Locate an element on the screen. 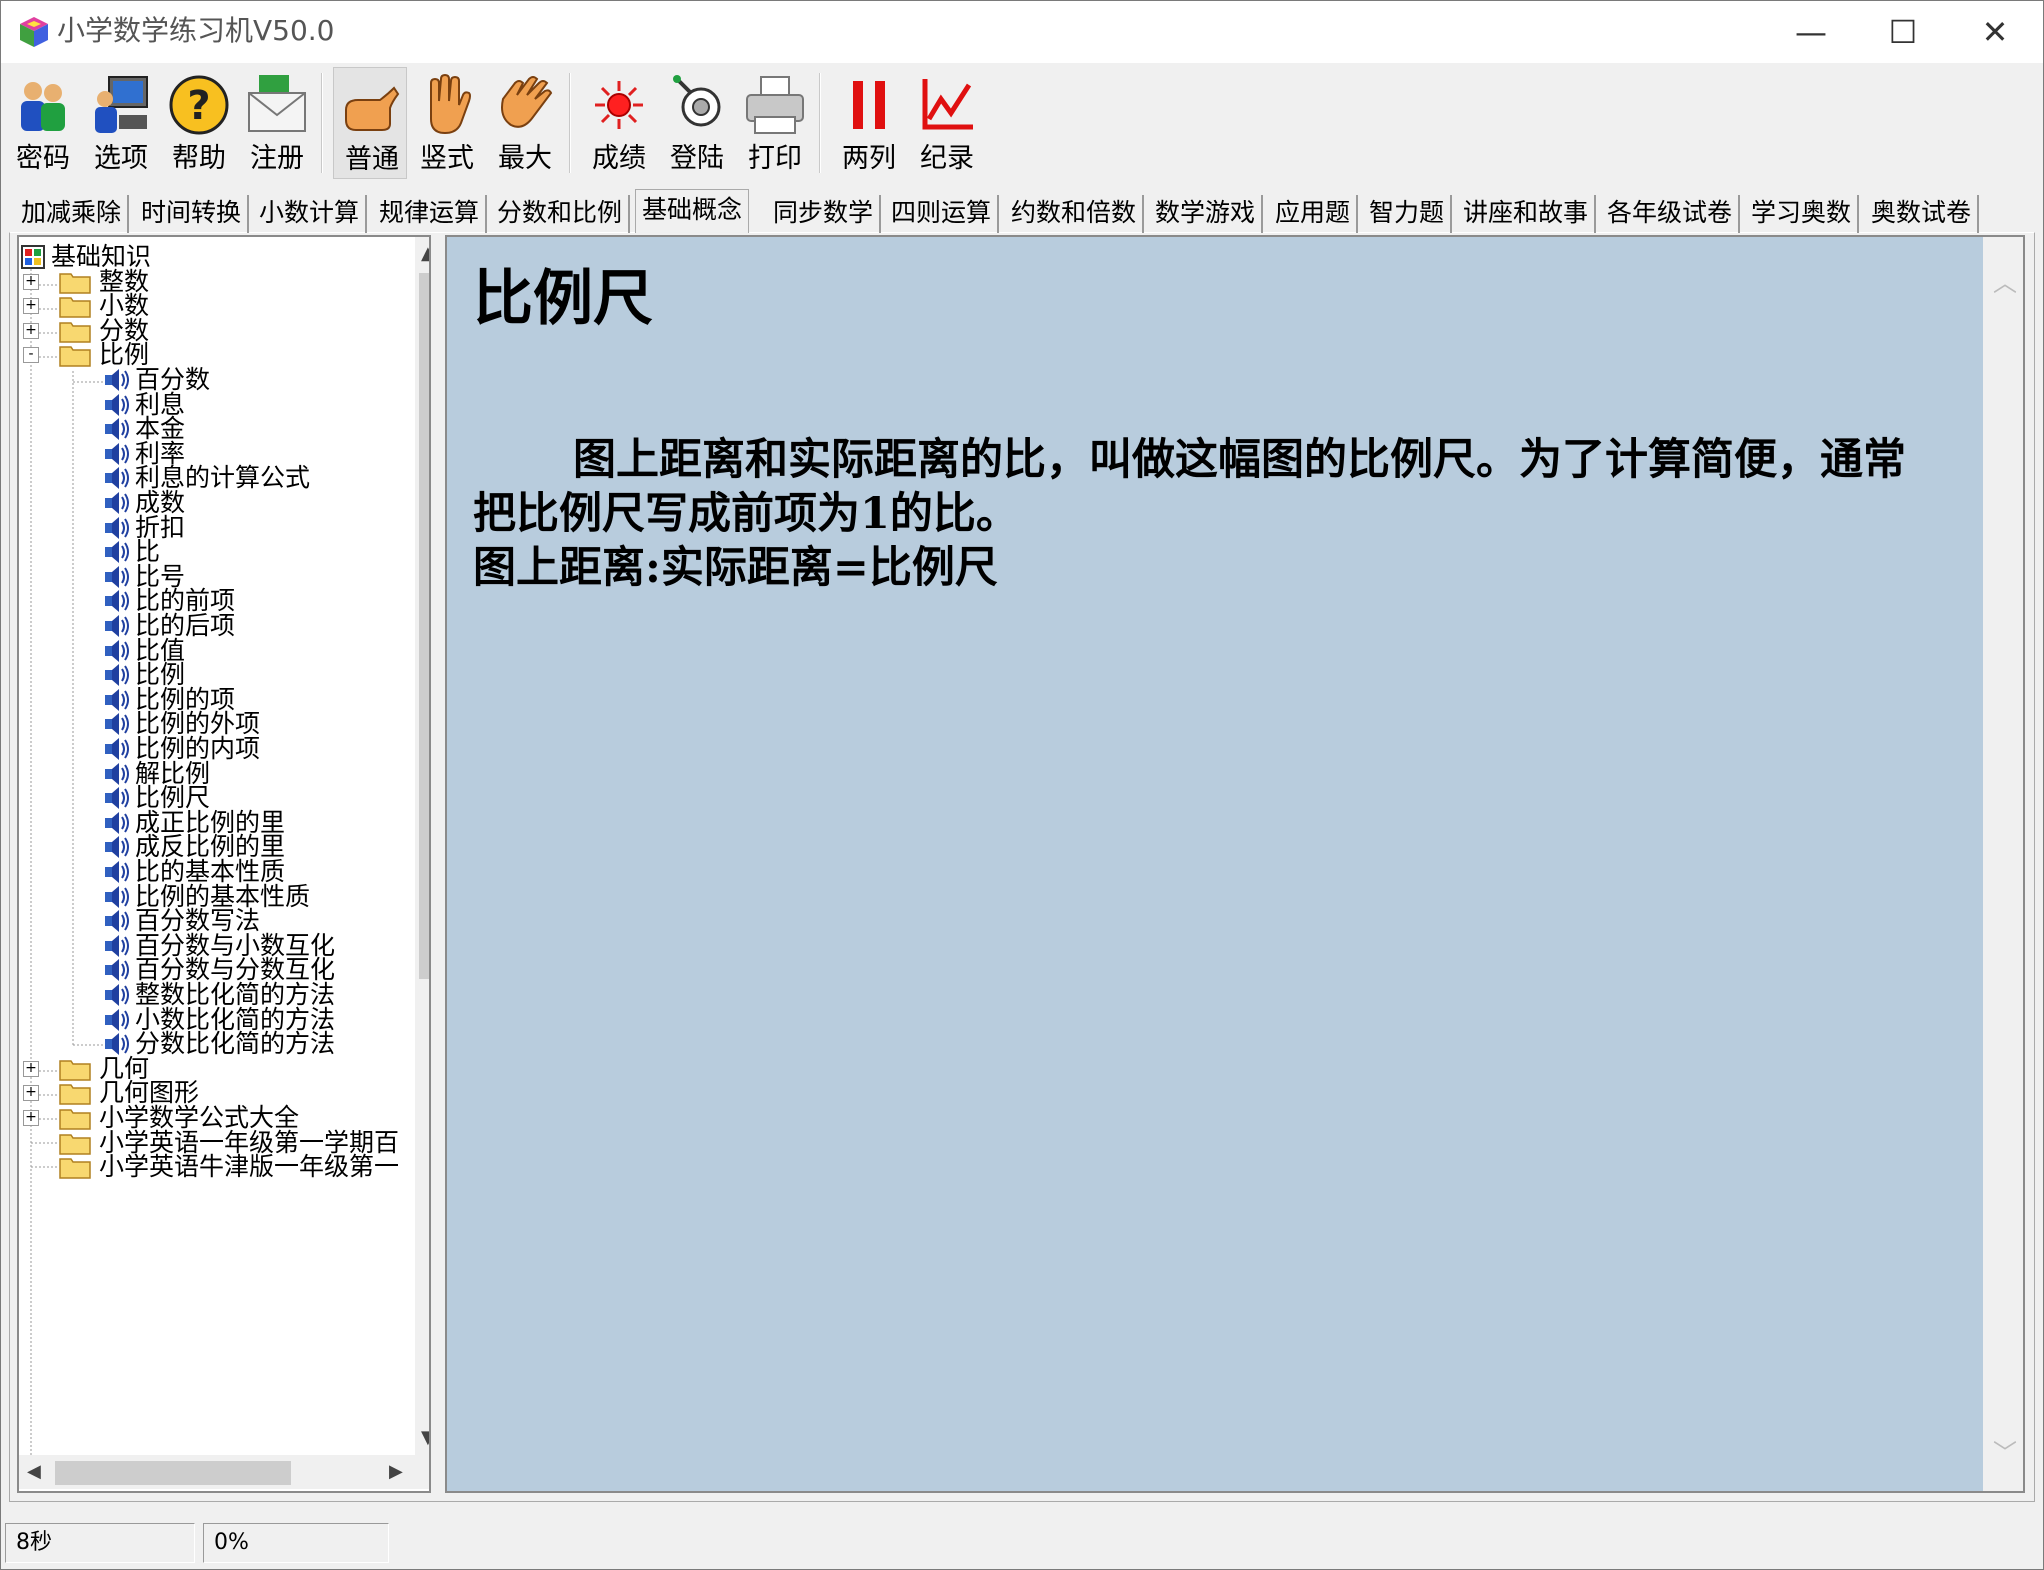 The height and width of the screenshot is (1570, 2044). login-label: 登陆 is located at coordinates (697, 158).